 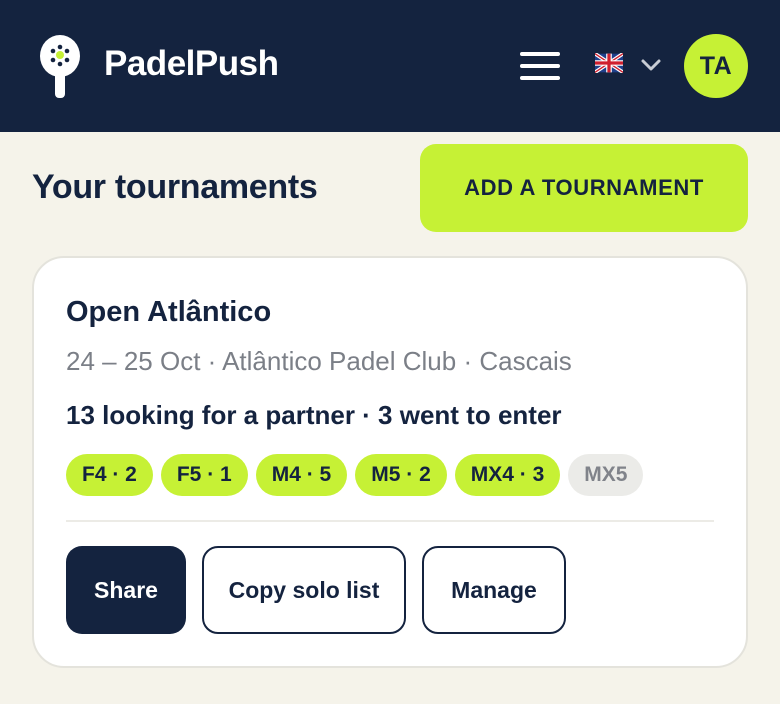 I want to click on share-button: Share, so click(x=126, y=590).